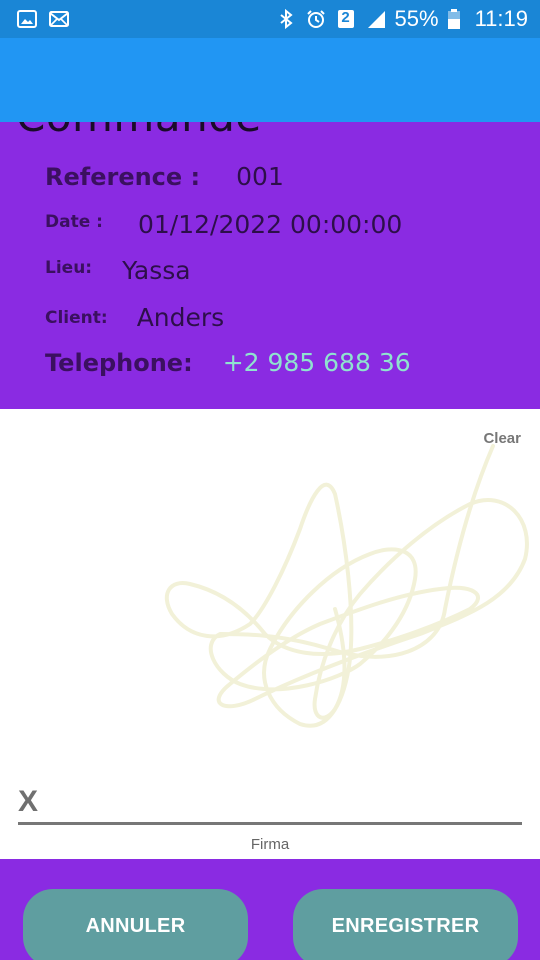  I want to click on date-label: Date :, so click(74, 222).